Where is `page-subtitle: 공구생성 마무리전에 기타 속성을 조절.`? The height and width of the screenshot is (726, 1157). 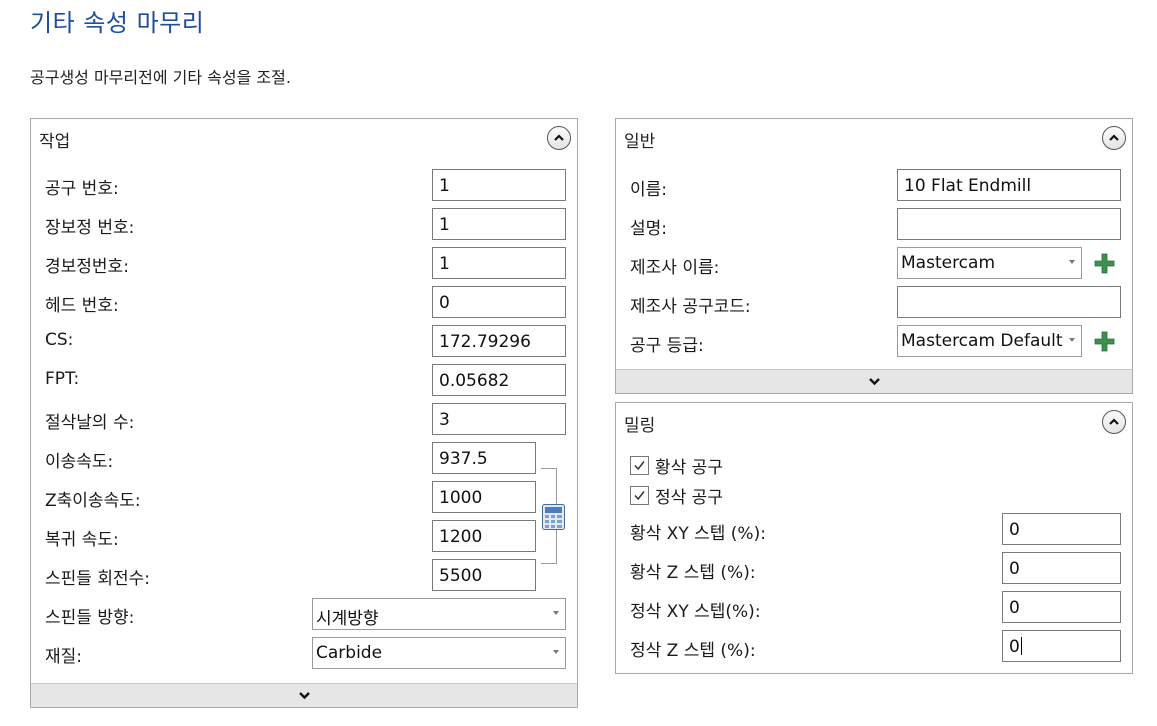
page-subtitle: 공구생성 마무리전에 기타 속성을 조절. is located at coordinates (160, 77).